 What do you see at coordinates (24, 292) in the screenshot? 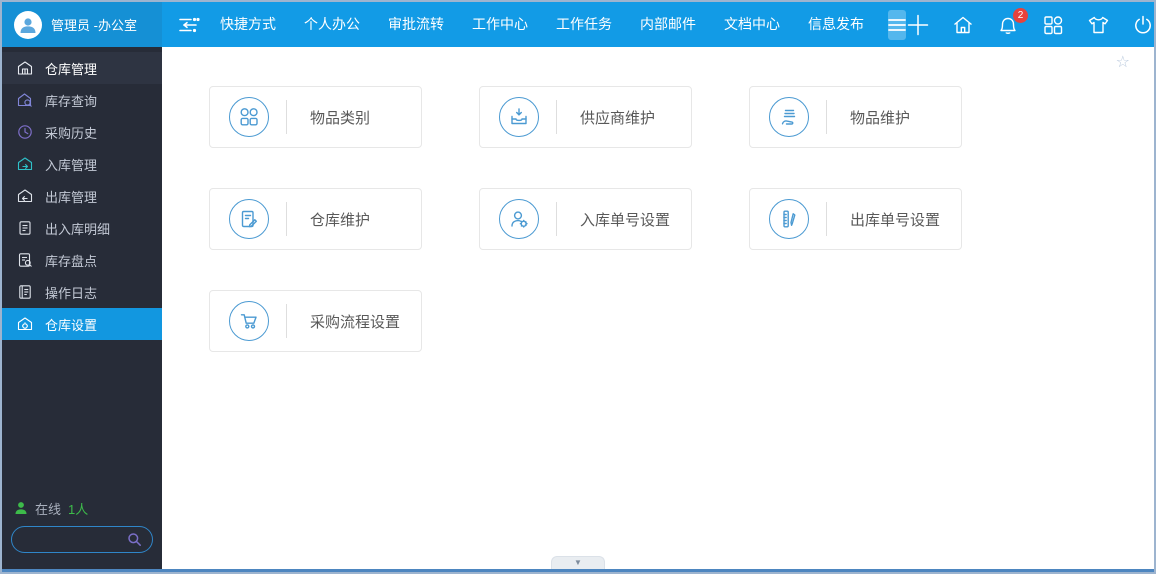
I see `log-book-icon` at bounding box center [24, 292].